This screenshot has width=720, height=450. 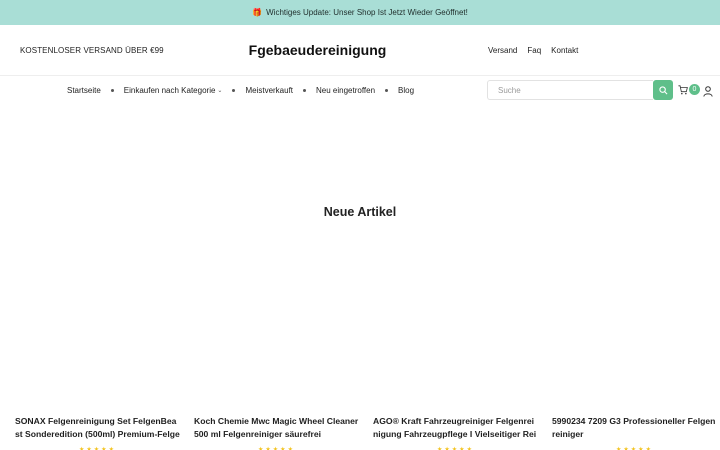 What do you see at coordinates (406, 90) in the screenshot?
I see `nav-item-blog: Blog` at bounding box center [406, 90].